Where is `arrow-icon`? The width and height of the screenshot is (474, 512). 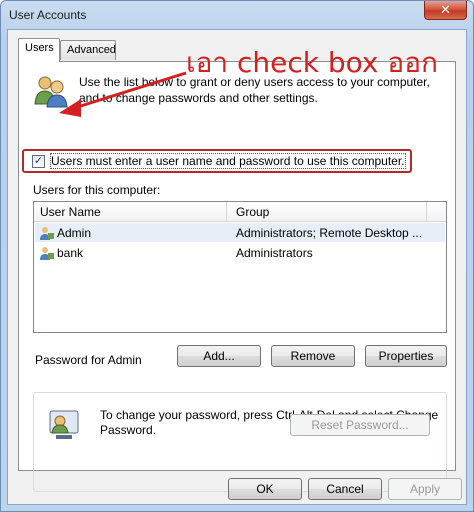
arrow-icon is located at coordinates (123, 94).